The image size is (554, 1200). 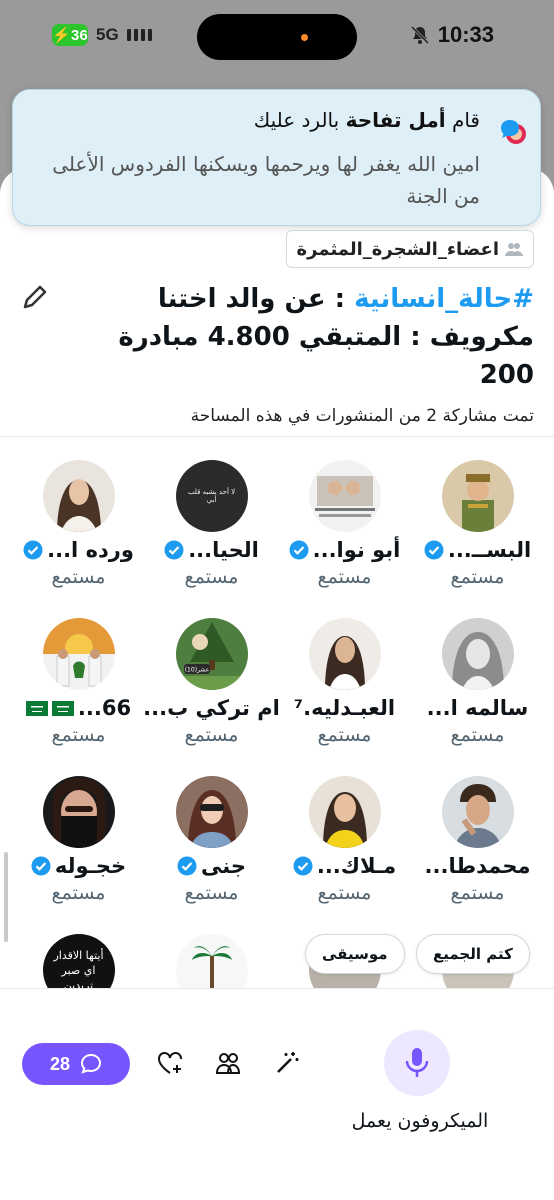 I want to click on microphone-icon, so click(x=417, y=1062).